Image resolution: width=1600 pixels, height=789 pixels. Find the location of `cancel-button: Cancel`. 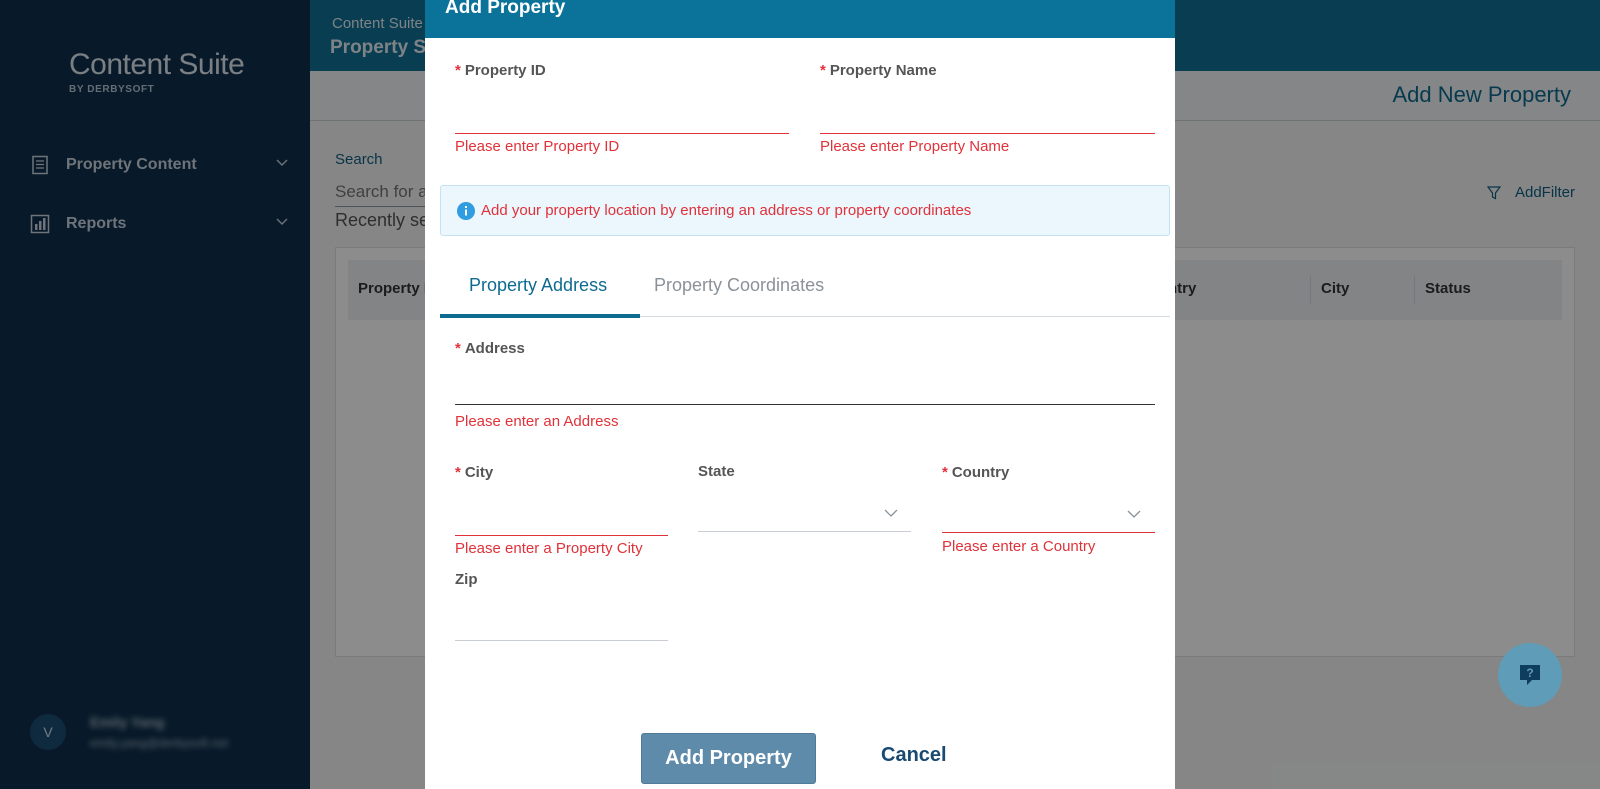

cancel-button: Cancel is located at coordinates (914, 755).